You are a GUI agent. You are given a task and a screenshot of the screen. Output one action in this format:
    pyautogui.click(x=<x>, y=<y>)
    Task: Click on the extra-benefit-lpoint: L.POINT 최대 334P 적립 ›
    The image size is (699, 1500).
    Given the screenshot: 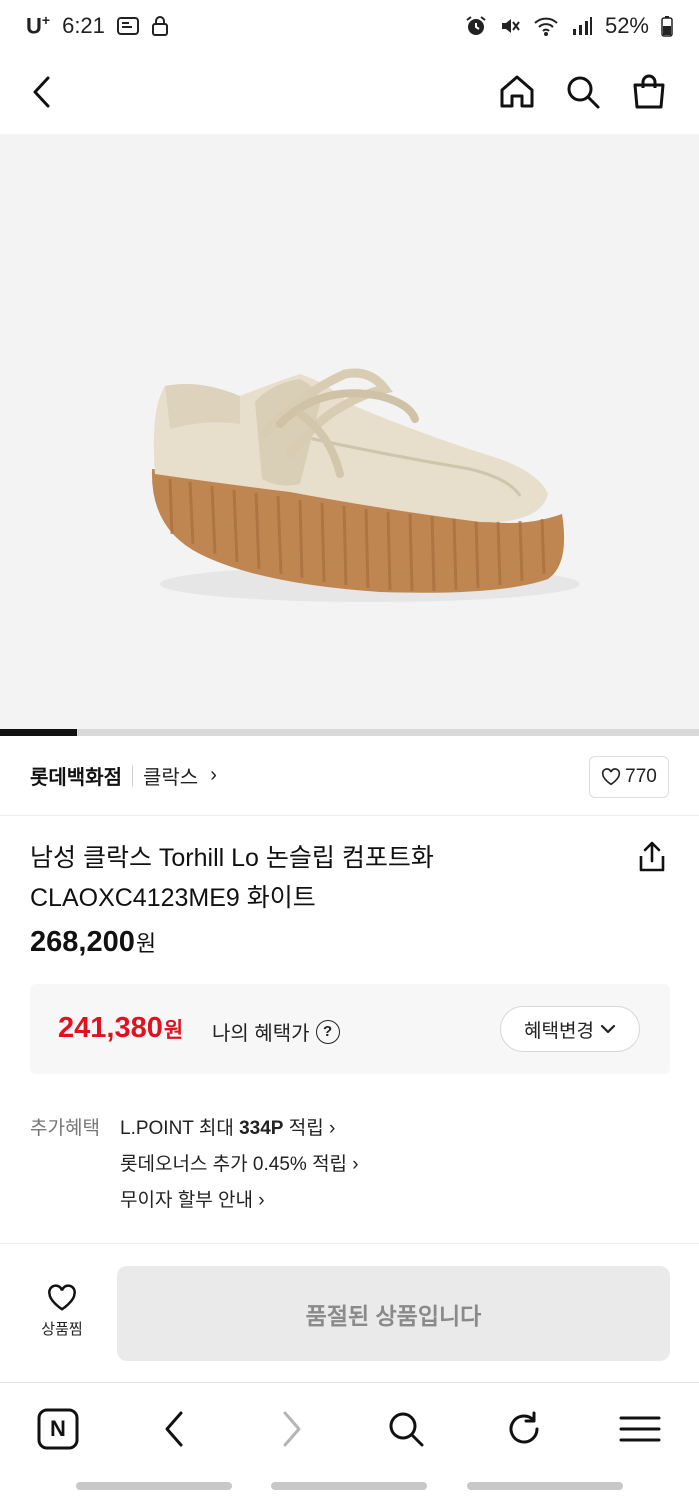 What is the action you would take?
    pyautogui.click(x=239, y=1126)
    